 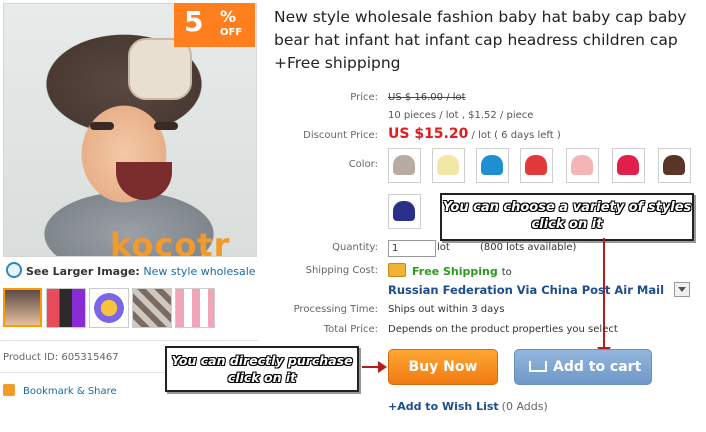 What do you see at coordinates (166, 126) in the screenshot?
I see `baby-eye-right` at bounding box center [166, 126].